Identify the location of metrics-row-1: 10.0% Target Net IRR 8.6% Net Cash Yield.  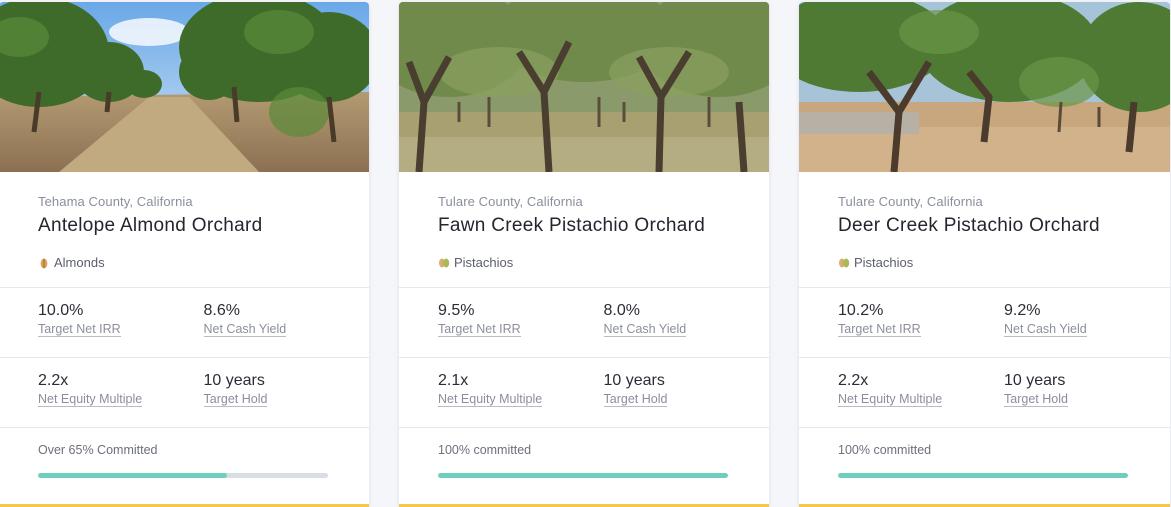
(184, 323).